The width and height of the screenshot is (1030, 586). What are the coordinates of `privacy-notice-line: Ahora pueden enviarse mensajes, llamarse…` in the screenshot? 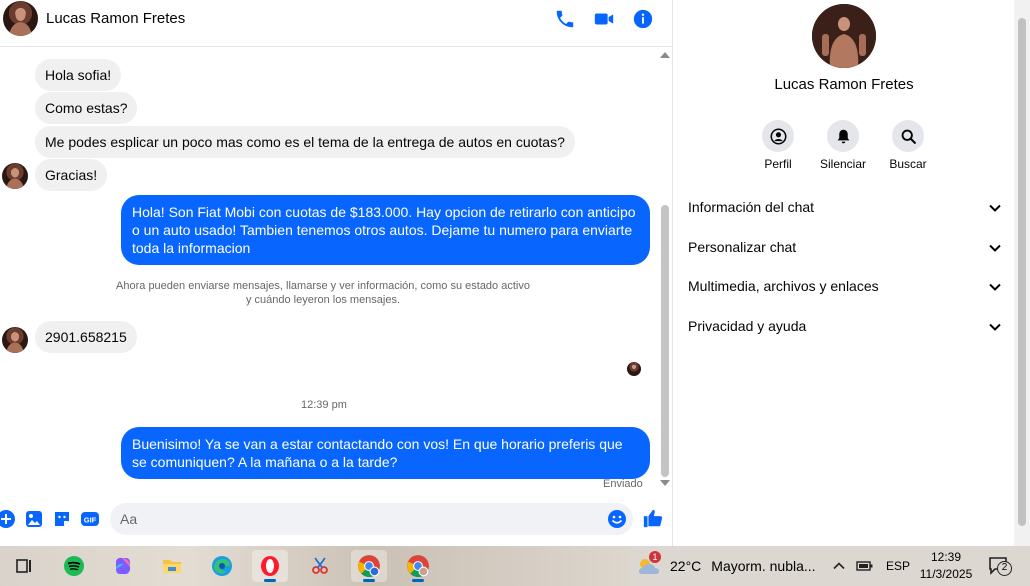 It's located at (323, 286).